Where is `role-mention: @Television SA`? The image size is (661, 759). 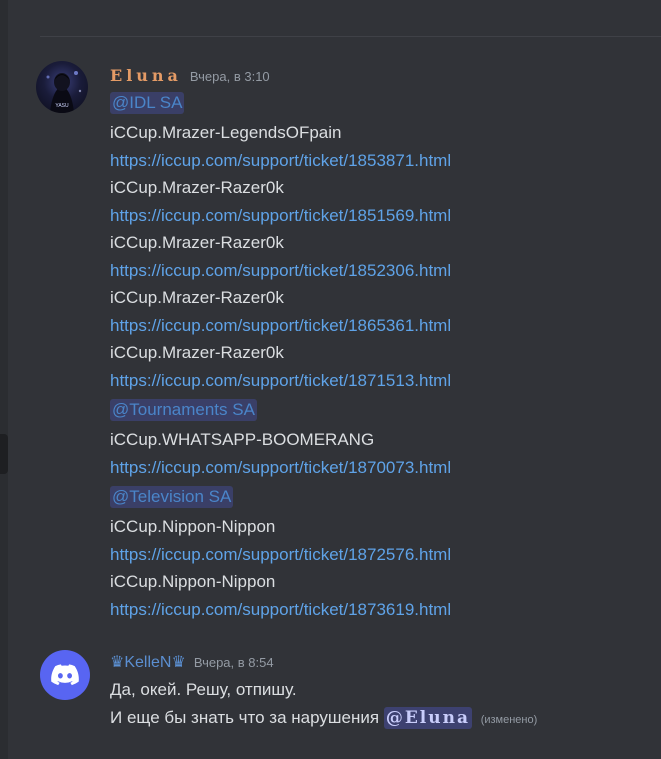
role-mention: @Television SA is located at coordinates (172, 497).